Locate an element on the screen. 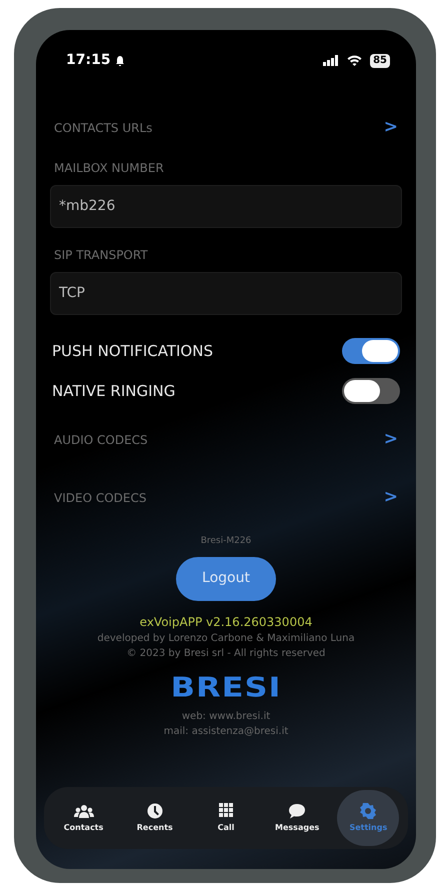 The height and width of the screenshot is (889, 448). tab: Messages is located at coordinates (297, 818).